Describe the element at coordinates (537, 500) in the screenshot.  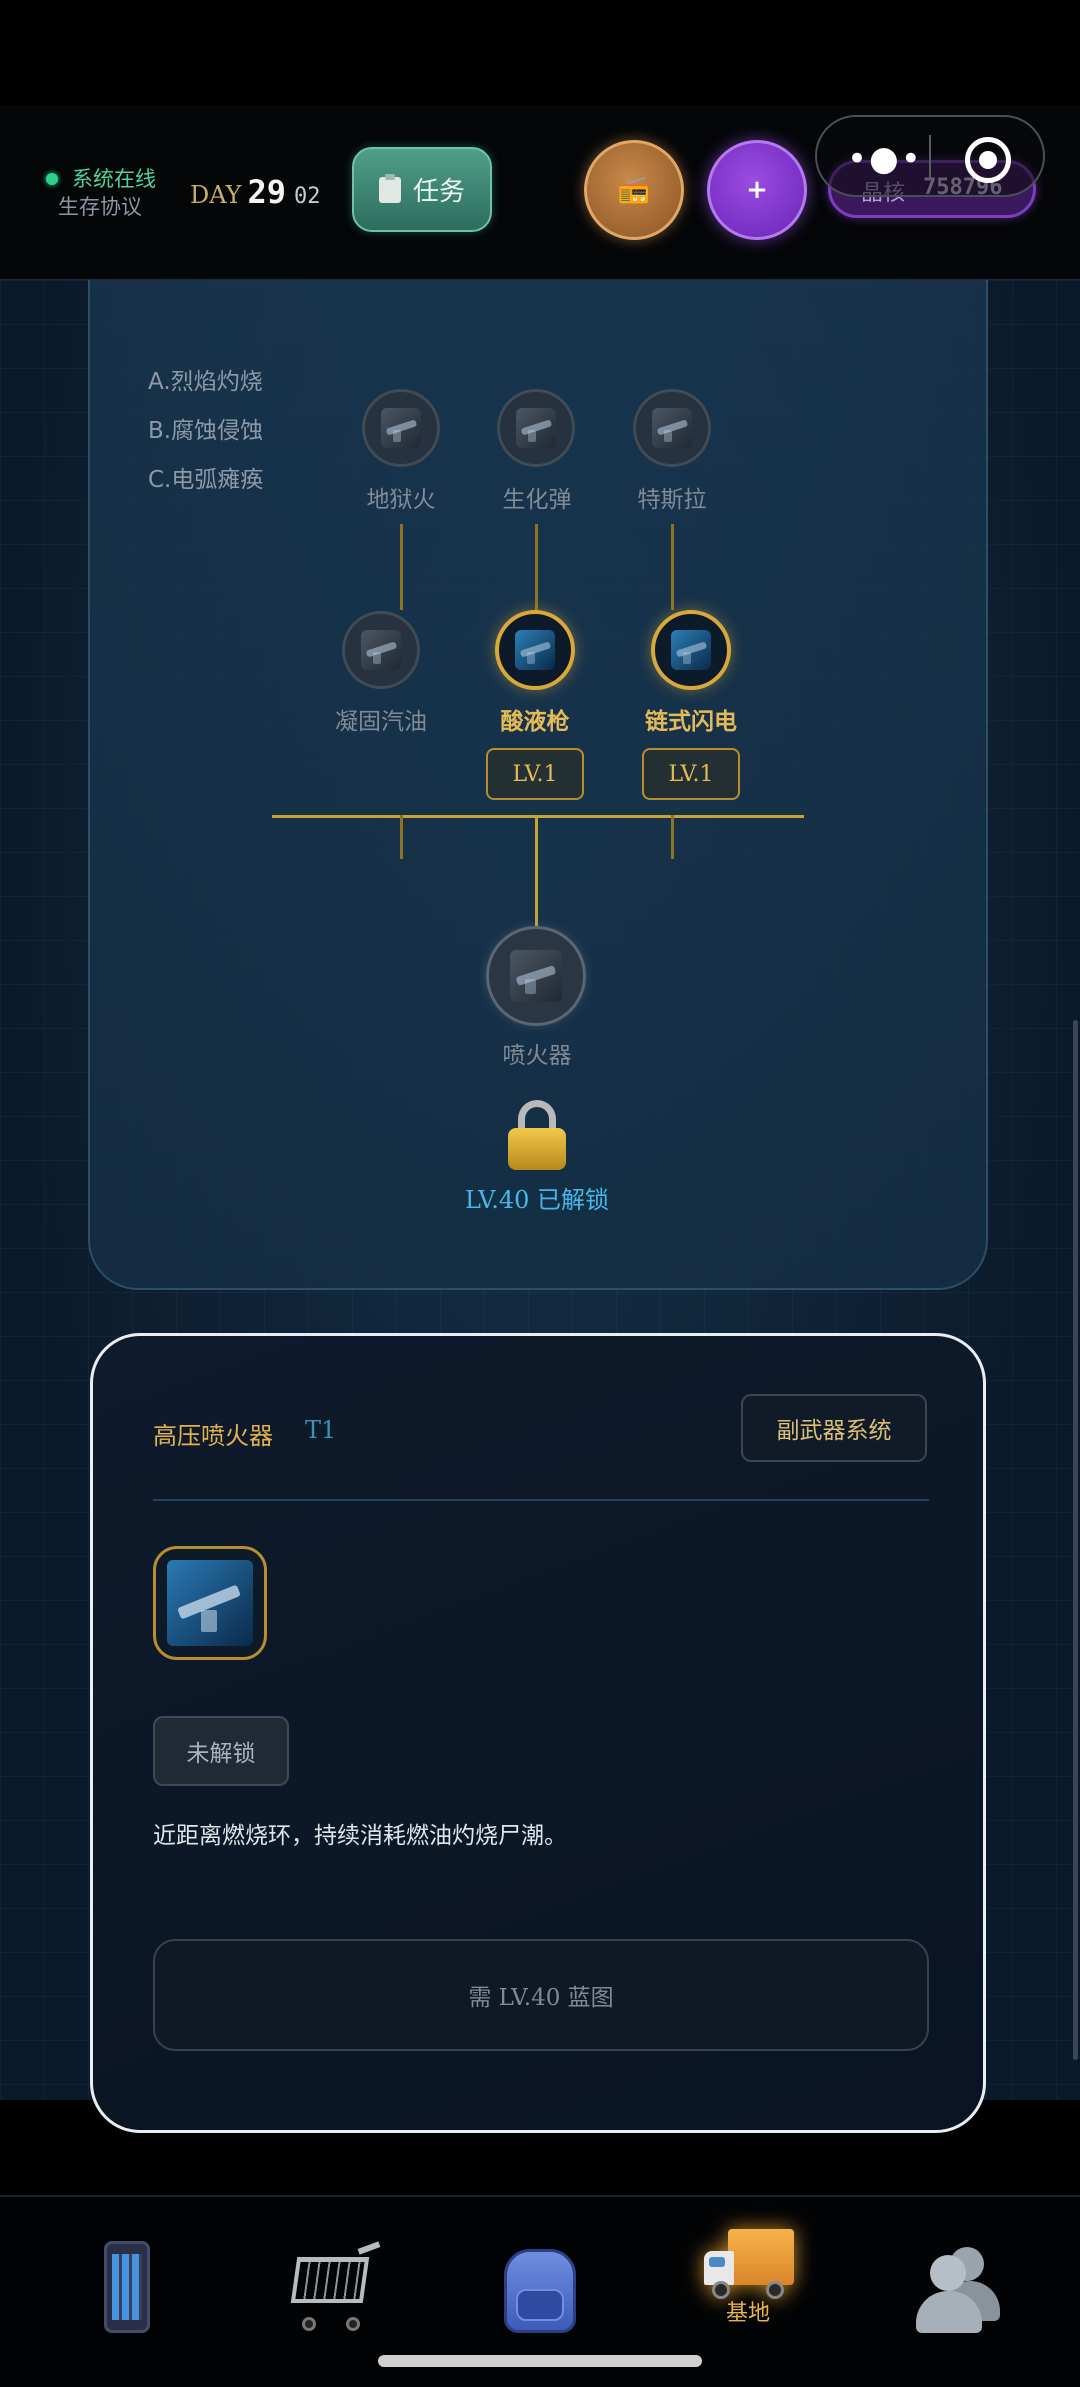
I see `node-label-biobomb: 生化弹` at that location.